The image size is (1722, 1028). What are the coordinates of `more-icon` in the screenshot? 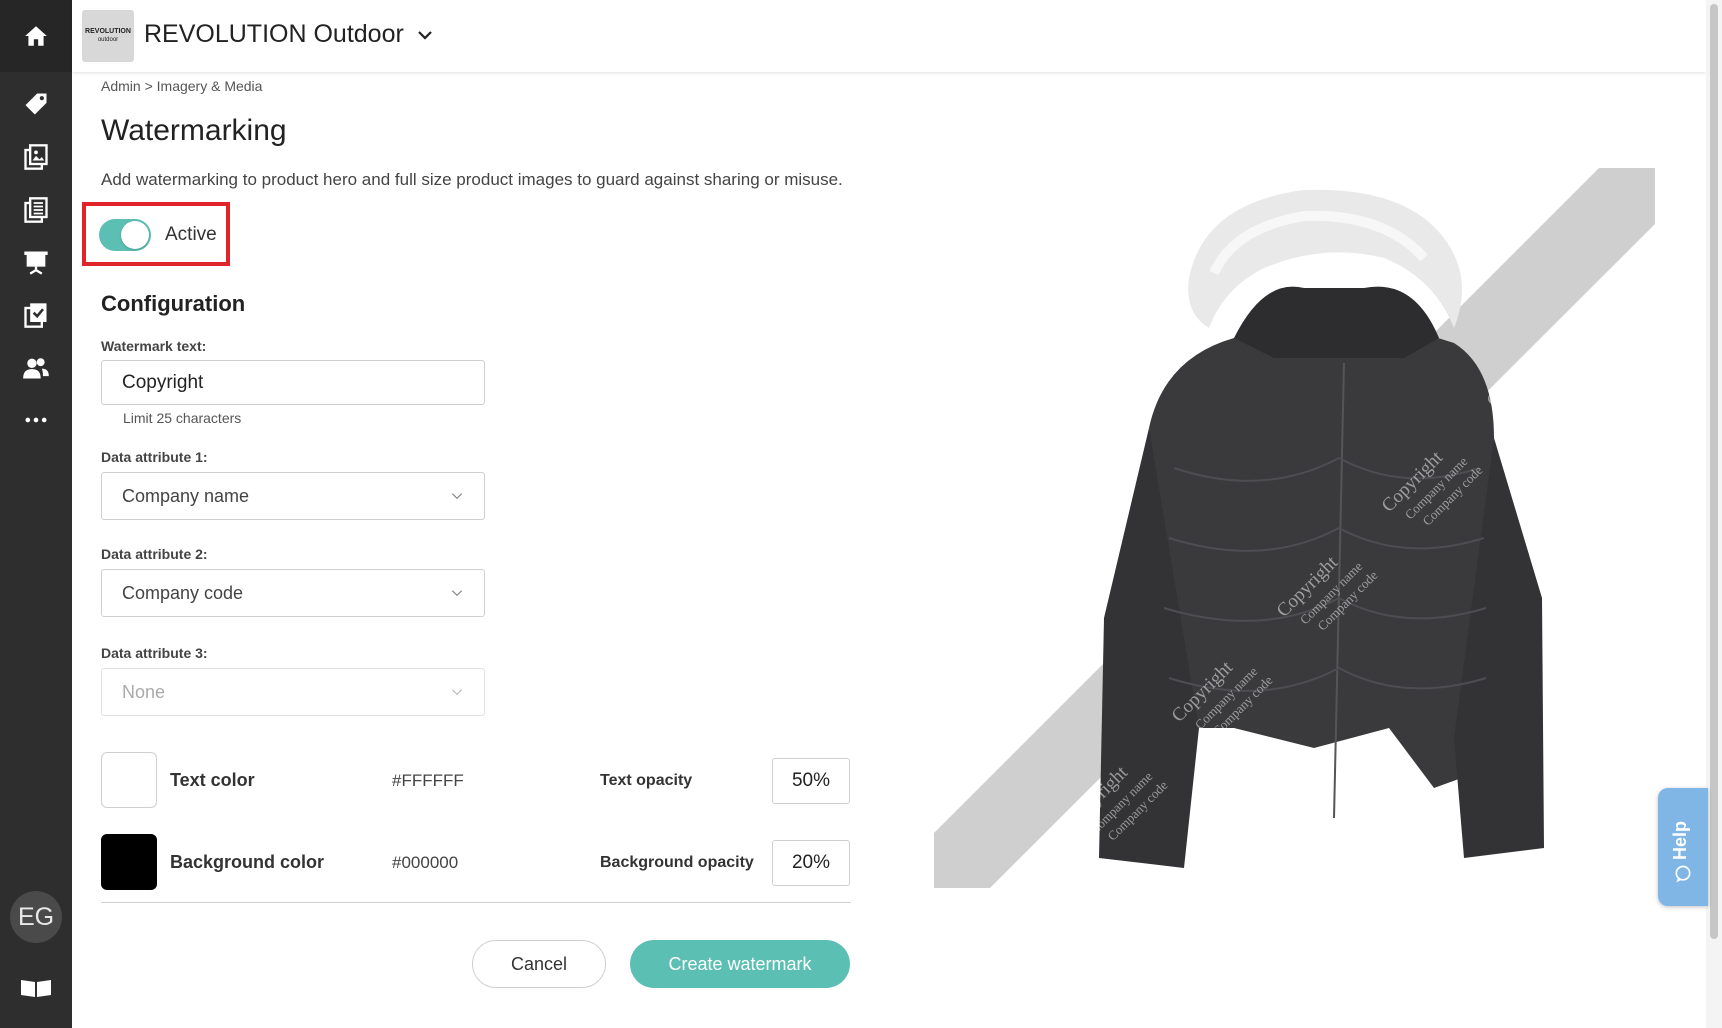 It's located at (36, 420).